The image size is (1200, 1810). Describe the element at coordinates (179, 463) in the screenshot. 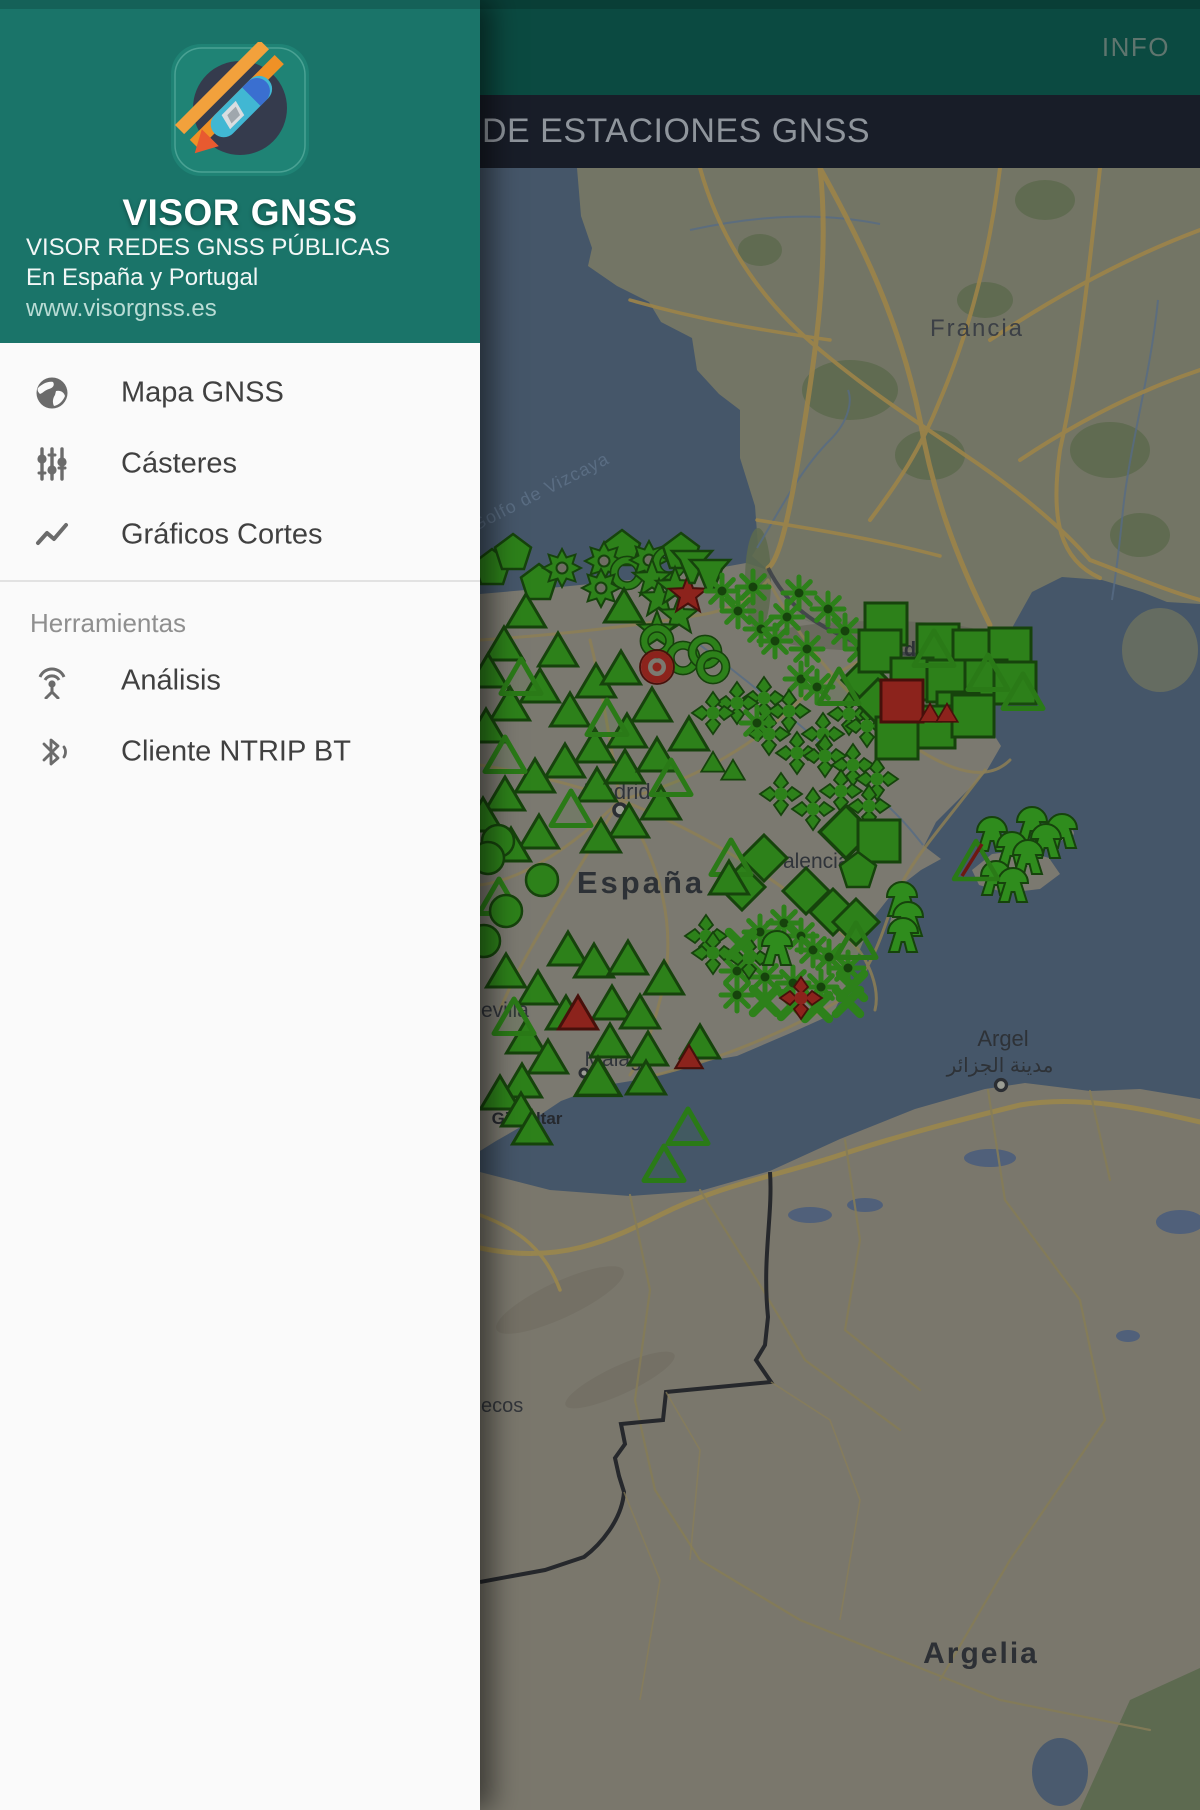

I see `menu-item-label: Cásteres` at that location.